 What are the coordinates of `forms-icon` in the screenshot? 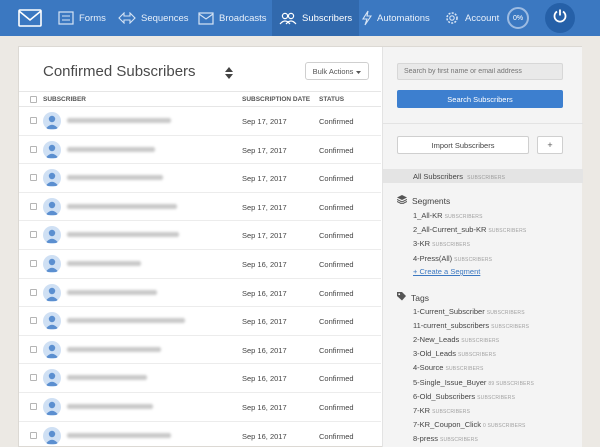 It's located at (66, 18).